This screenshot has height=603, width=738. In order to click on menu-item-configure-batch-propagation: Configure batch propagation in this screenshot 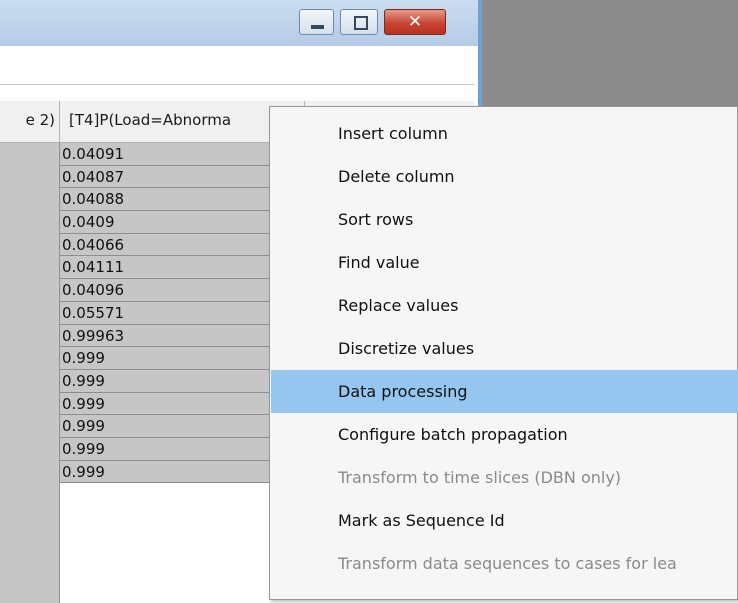, I will do `click(504, 434)`.